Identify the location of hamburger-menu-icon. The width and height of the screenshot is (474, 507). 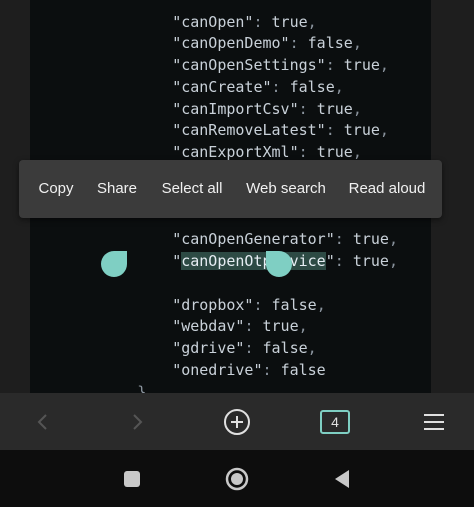
(434, 421).